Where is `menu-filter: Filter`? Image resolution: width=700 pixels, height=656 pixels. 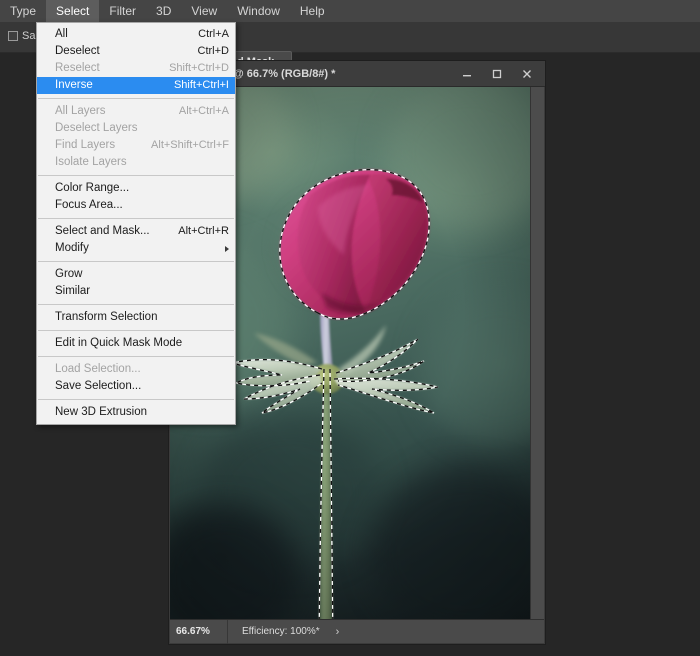
menu-filter: Filter is located at coordinates (122, 11).